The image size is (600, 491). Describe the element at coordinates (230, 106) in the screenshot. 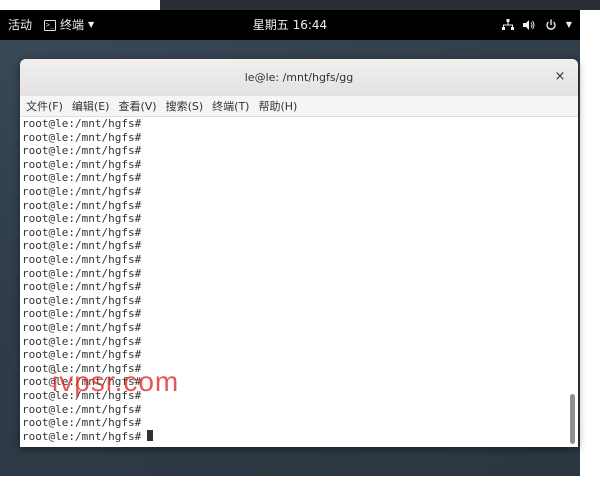

I see `menu-terminal: 终端(T)` at that location.